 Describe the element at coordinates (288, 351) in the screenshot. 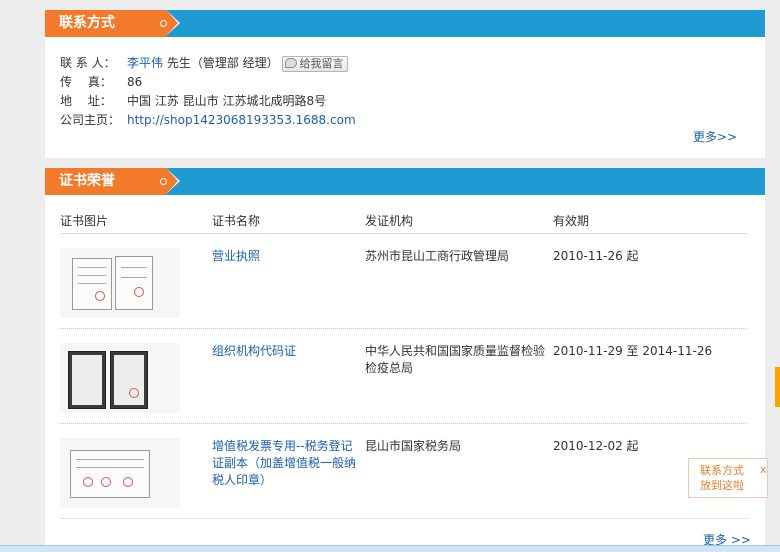

I see `cert-name-link: 组织机构代码证` at that location.